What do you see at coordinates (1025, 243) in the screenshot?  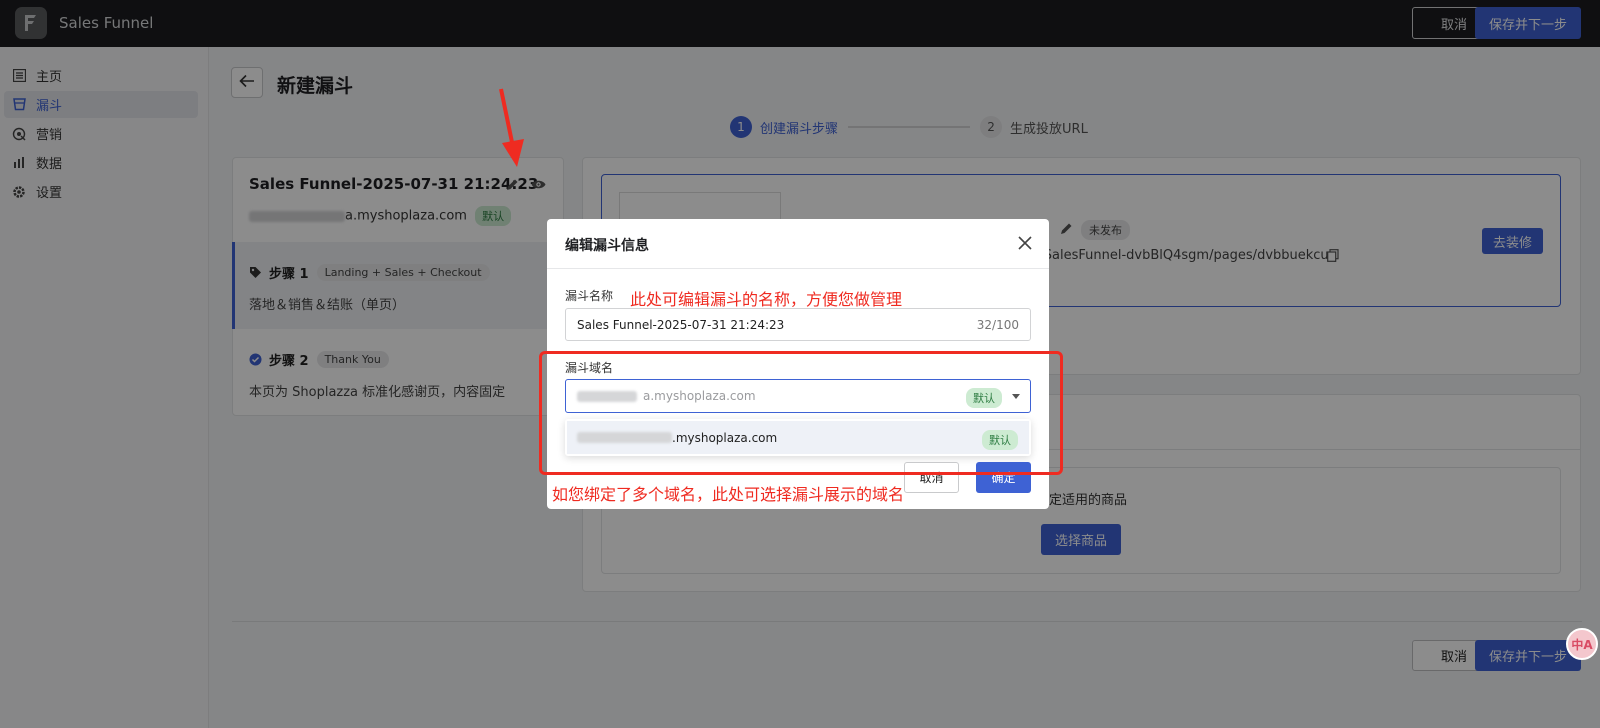 I see `close-icon` at bounding box center [1025, 243].